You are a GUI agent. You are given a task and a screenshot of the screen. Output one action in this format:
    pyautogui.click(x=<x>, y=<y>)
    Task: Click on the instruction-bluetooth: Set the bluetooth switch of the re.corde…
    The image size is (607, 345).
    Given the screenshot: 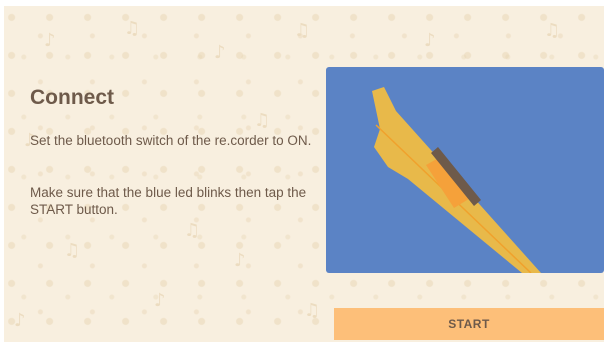 What is the action you would take?
    pyautogui.click(x=171, y=140)
    